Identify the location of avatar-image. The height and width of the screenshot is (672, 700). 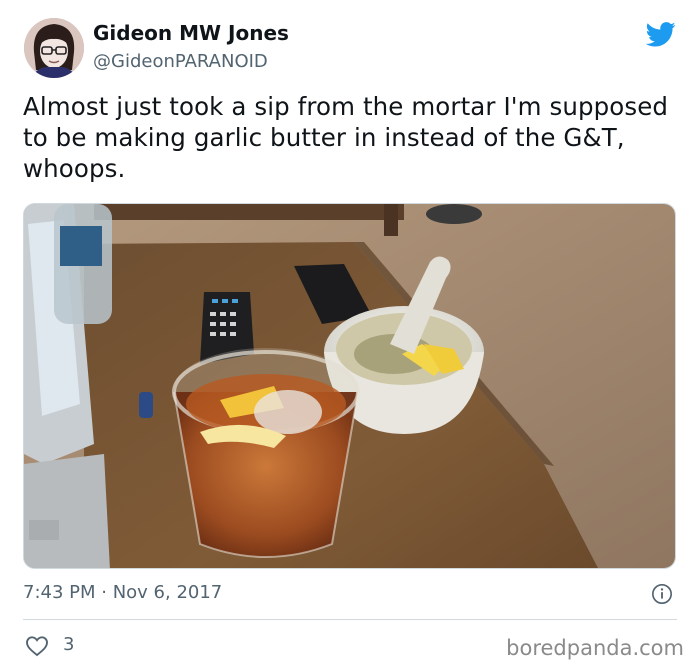
(54, 48).